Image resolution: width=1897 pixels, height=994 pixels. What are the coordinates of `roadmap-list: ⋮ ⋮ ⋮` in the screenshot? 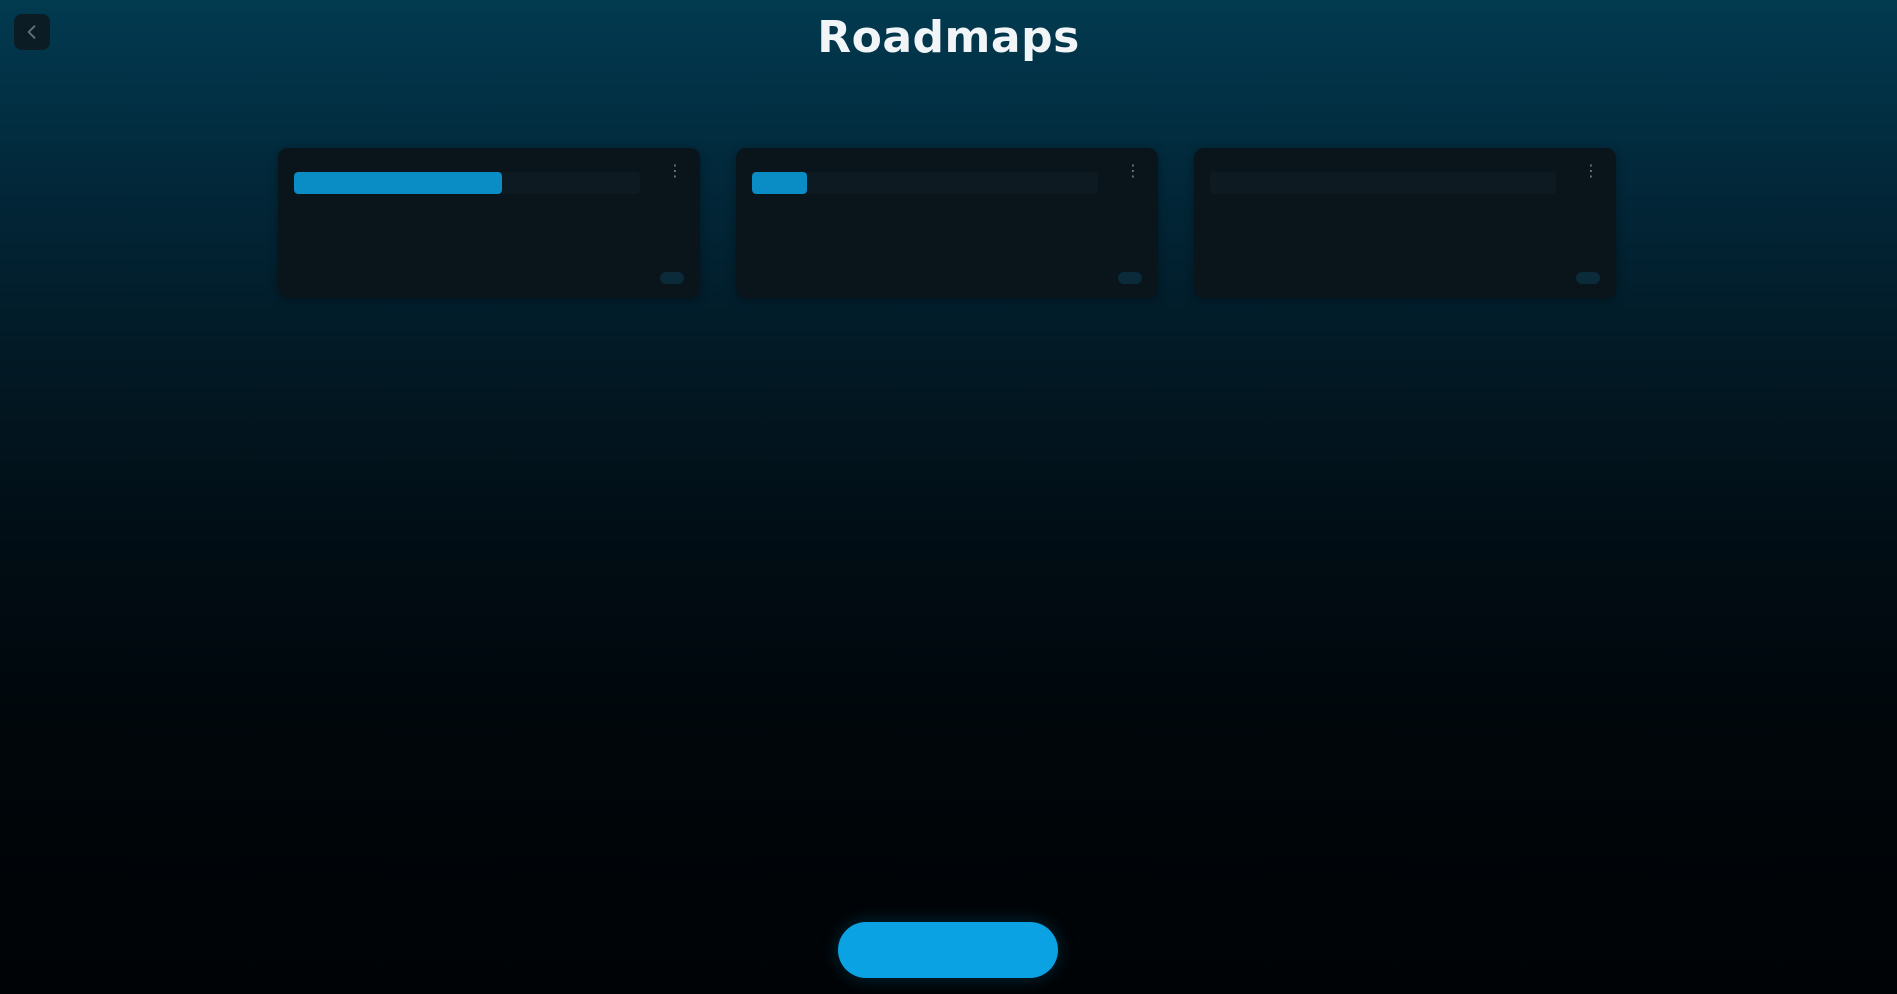 It's located at (949, 223).